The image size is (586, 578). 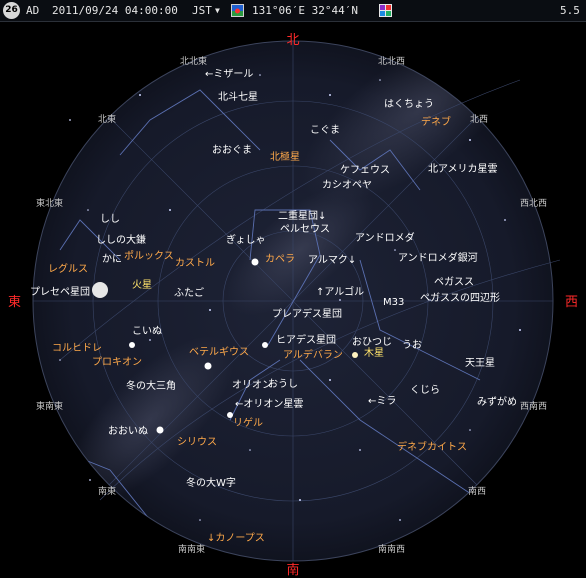 I want to click on direction-north: 北, so click(x=292, y=40).